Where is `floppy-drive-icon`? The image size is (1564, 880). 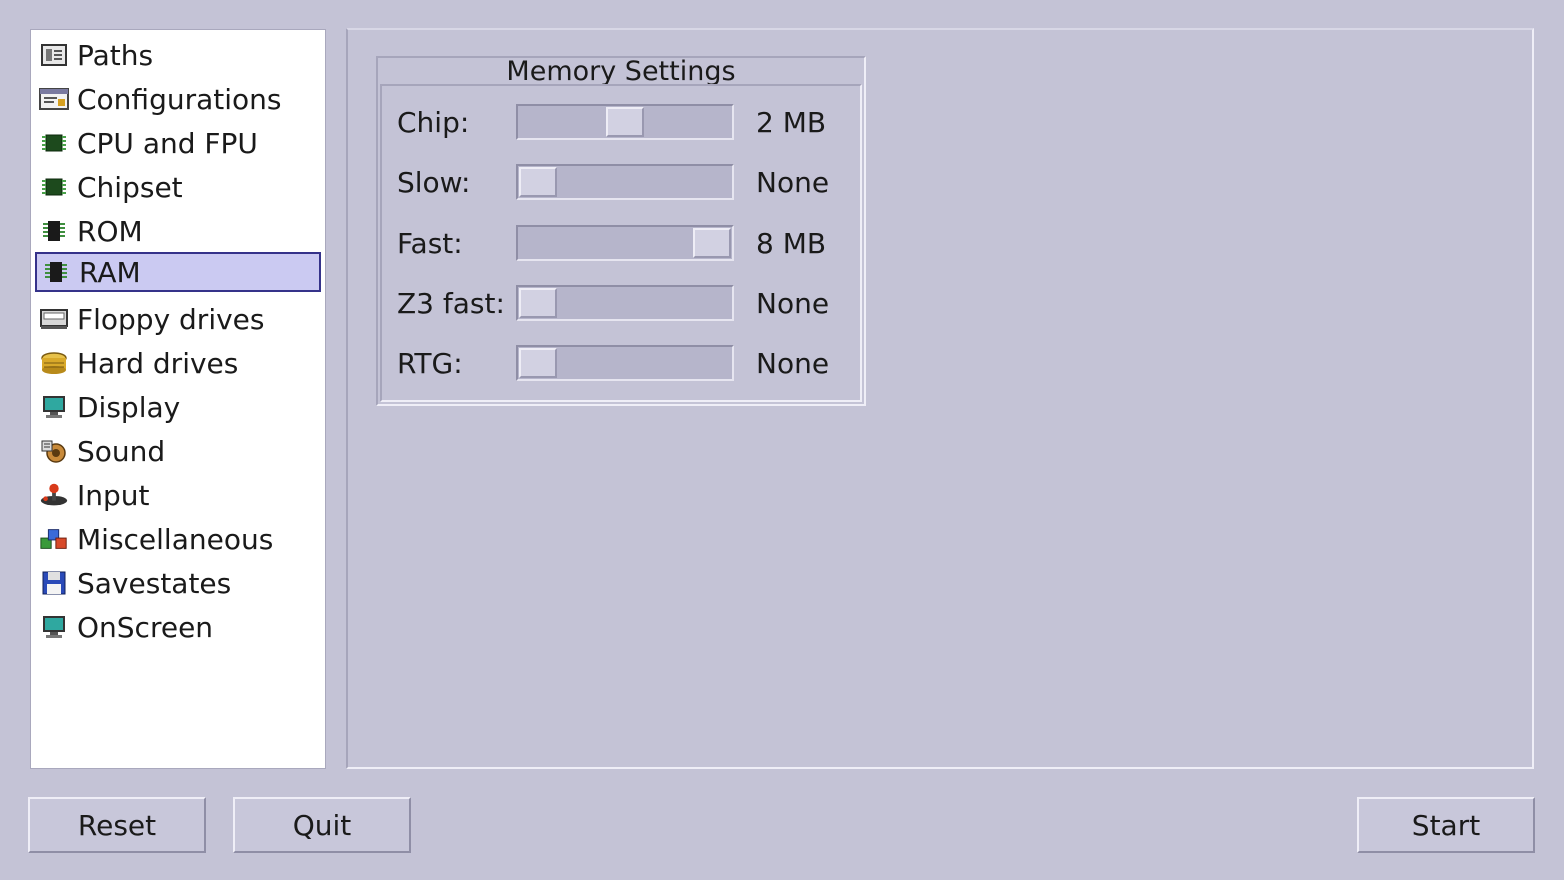
floppy-drive-icon is located at coordinates (54, 319).